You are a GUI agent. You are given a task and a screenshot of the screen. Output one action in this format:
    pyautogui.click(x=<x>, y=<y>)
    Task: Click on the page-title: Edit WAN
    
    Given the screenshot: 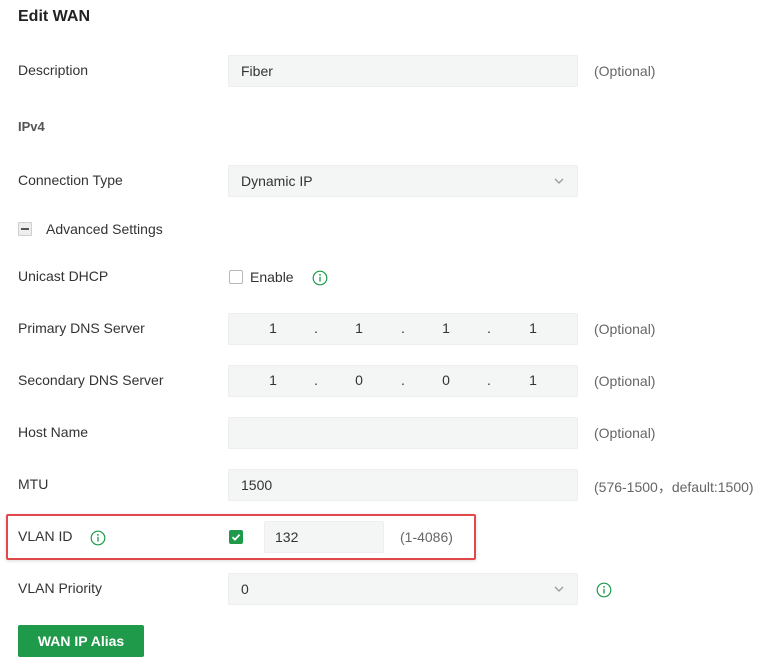 What is the action you would take?
    pyautogui.click(x=54, y=16)
    